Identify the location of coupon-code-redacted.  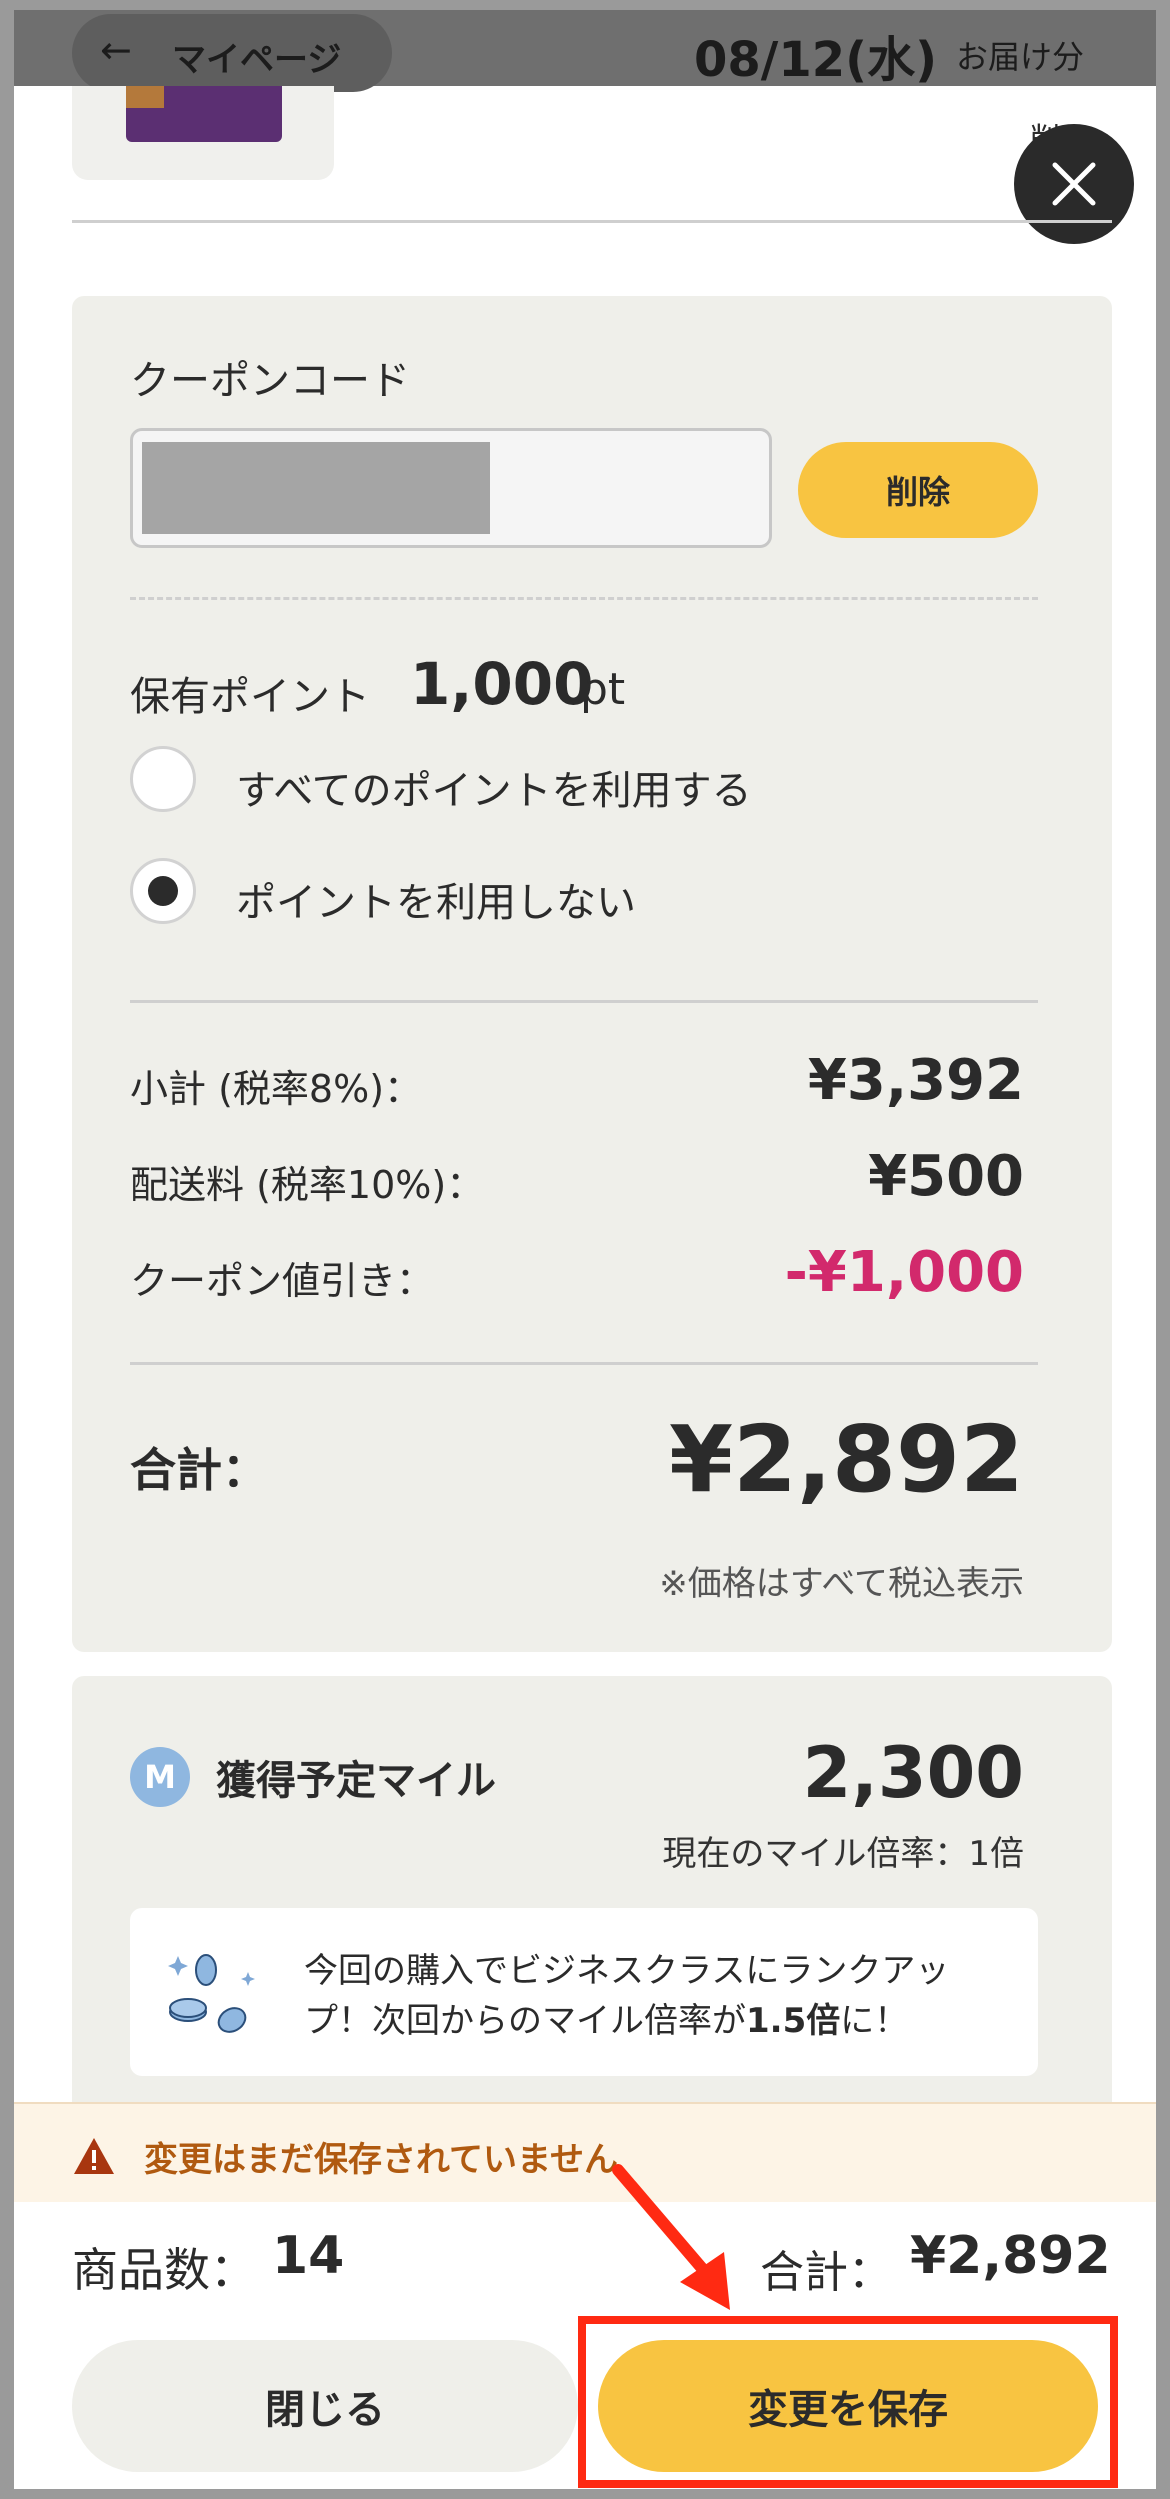
(316, 488).